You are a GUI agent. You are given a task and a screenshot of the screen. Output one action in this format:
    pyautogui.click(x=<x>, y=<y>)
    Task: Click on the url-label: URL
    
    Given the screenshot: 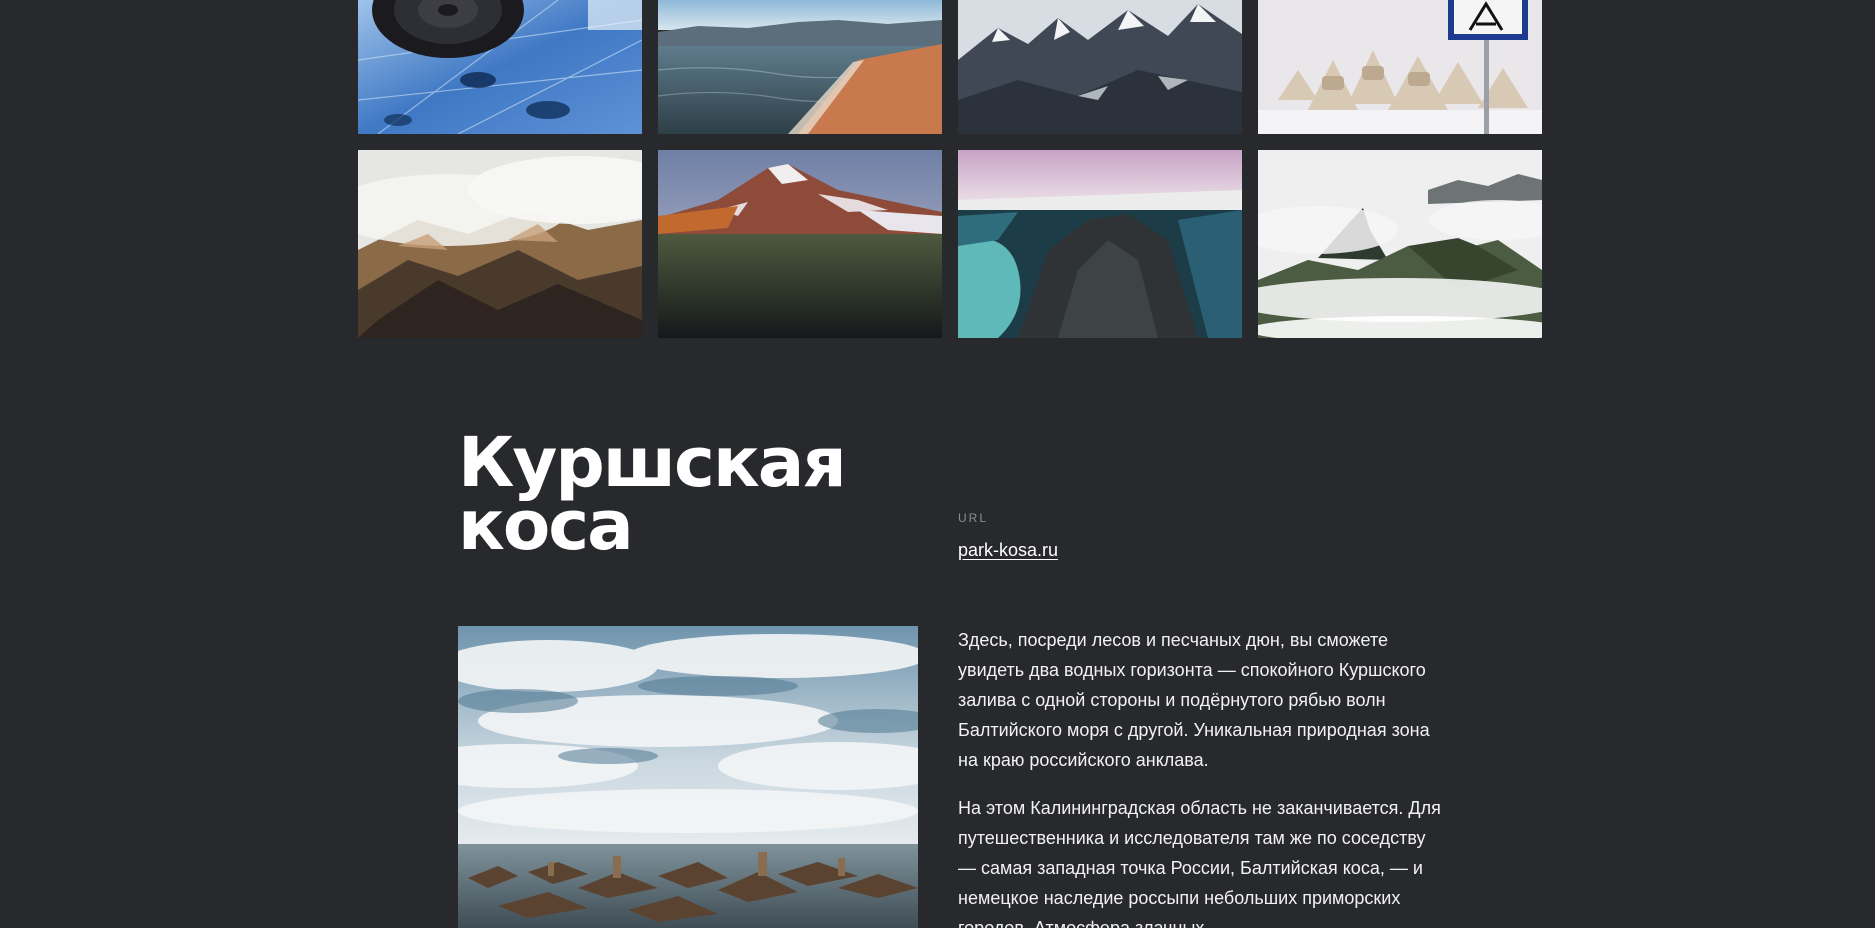 What is the action you would take?
    pyautogui.click(x=973, y=518)
    